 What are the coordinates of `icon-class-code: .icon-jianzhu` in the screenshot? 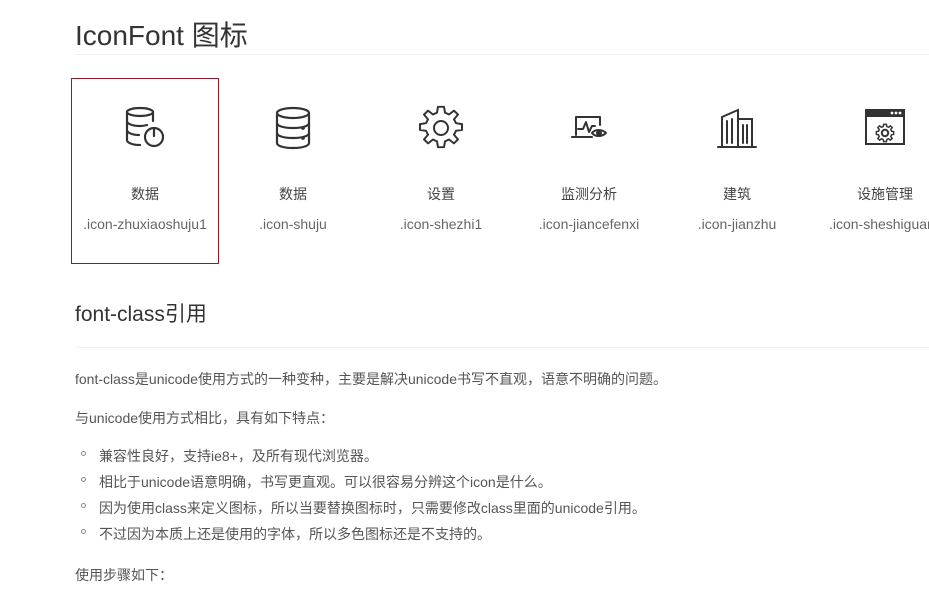 It's located at (737, 224).